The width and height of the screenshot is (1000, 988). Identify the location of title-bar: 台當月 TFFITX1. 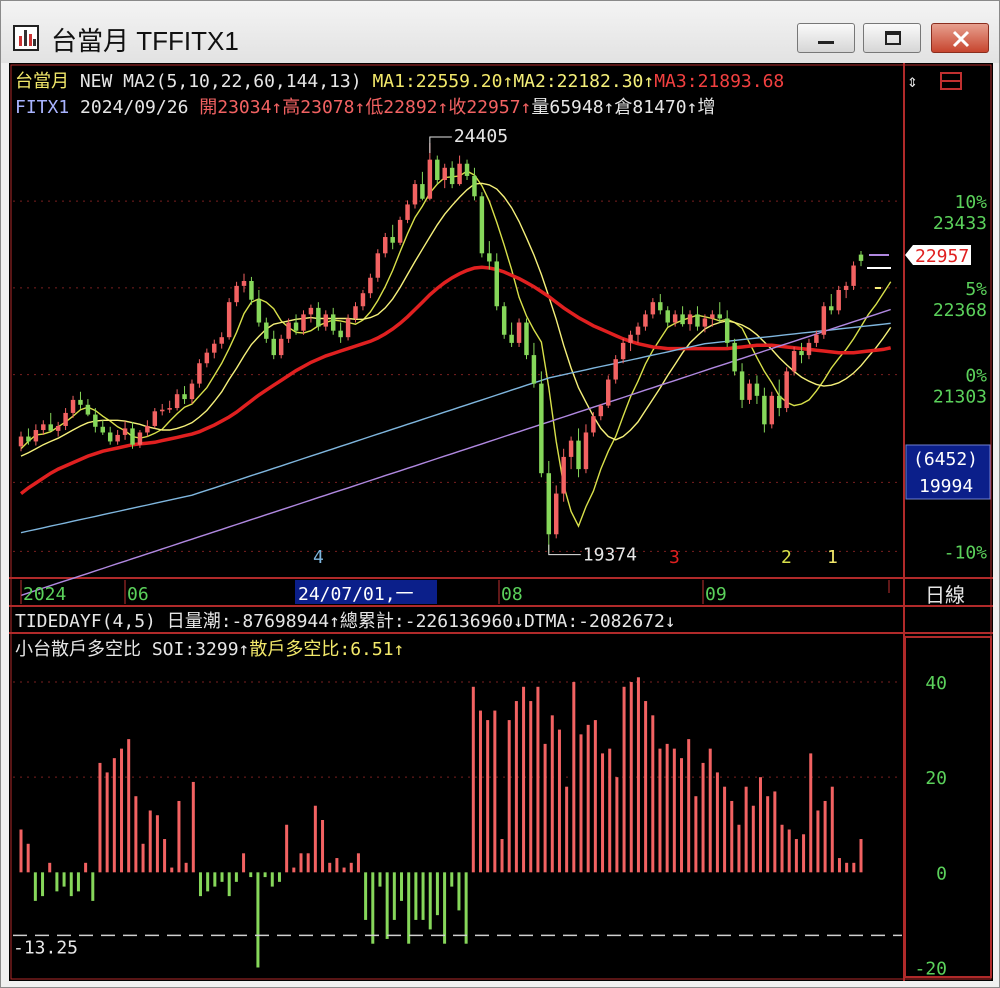
(500, 32).